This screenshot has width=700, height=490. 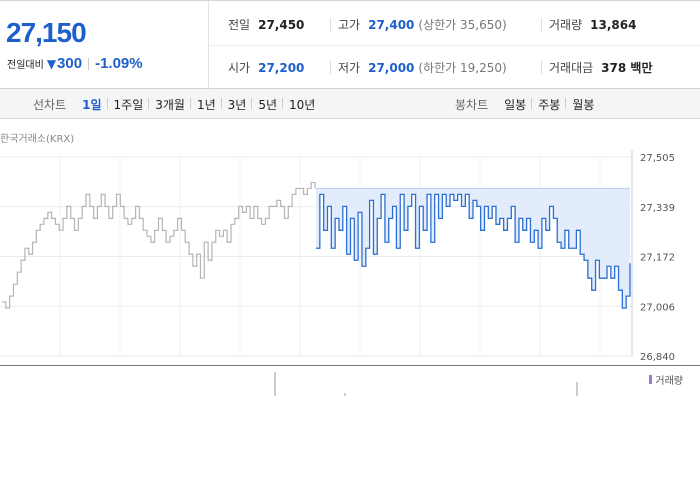 I want to click on tab-daily: 일봉, so click(x=515, y=104).